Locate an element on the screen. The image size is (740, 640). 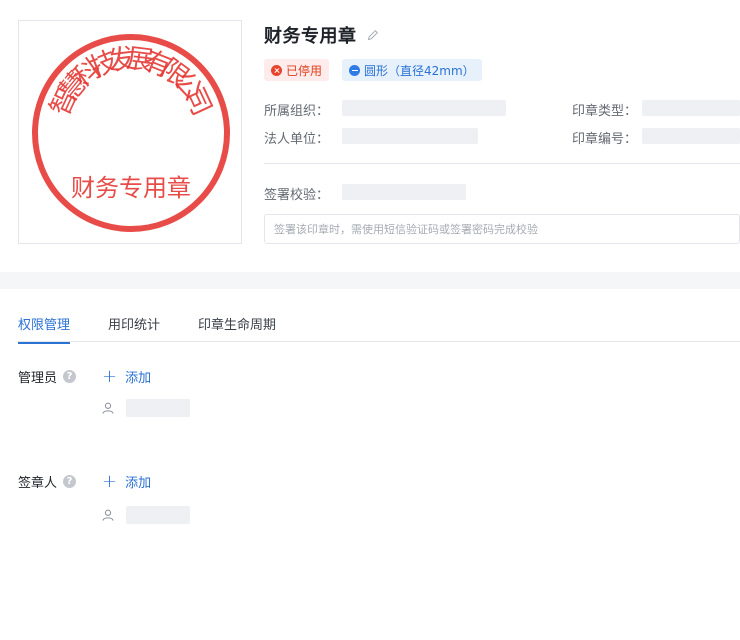
add-admin-button: + 添加 is located at coordinates (126, 376).